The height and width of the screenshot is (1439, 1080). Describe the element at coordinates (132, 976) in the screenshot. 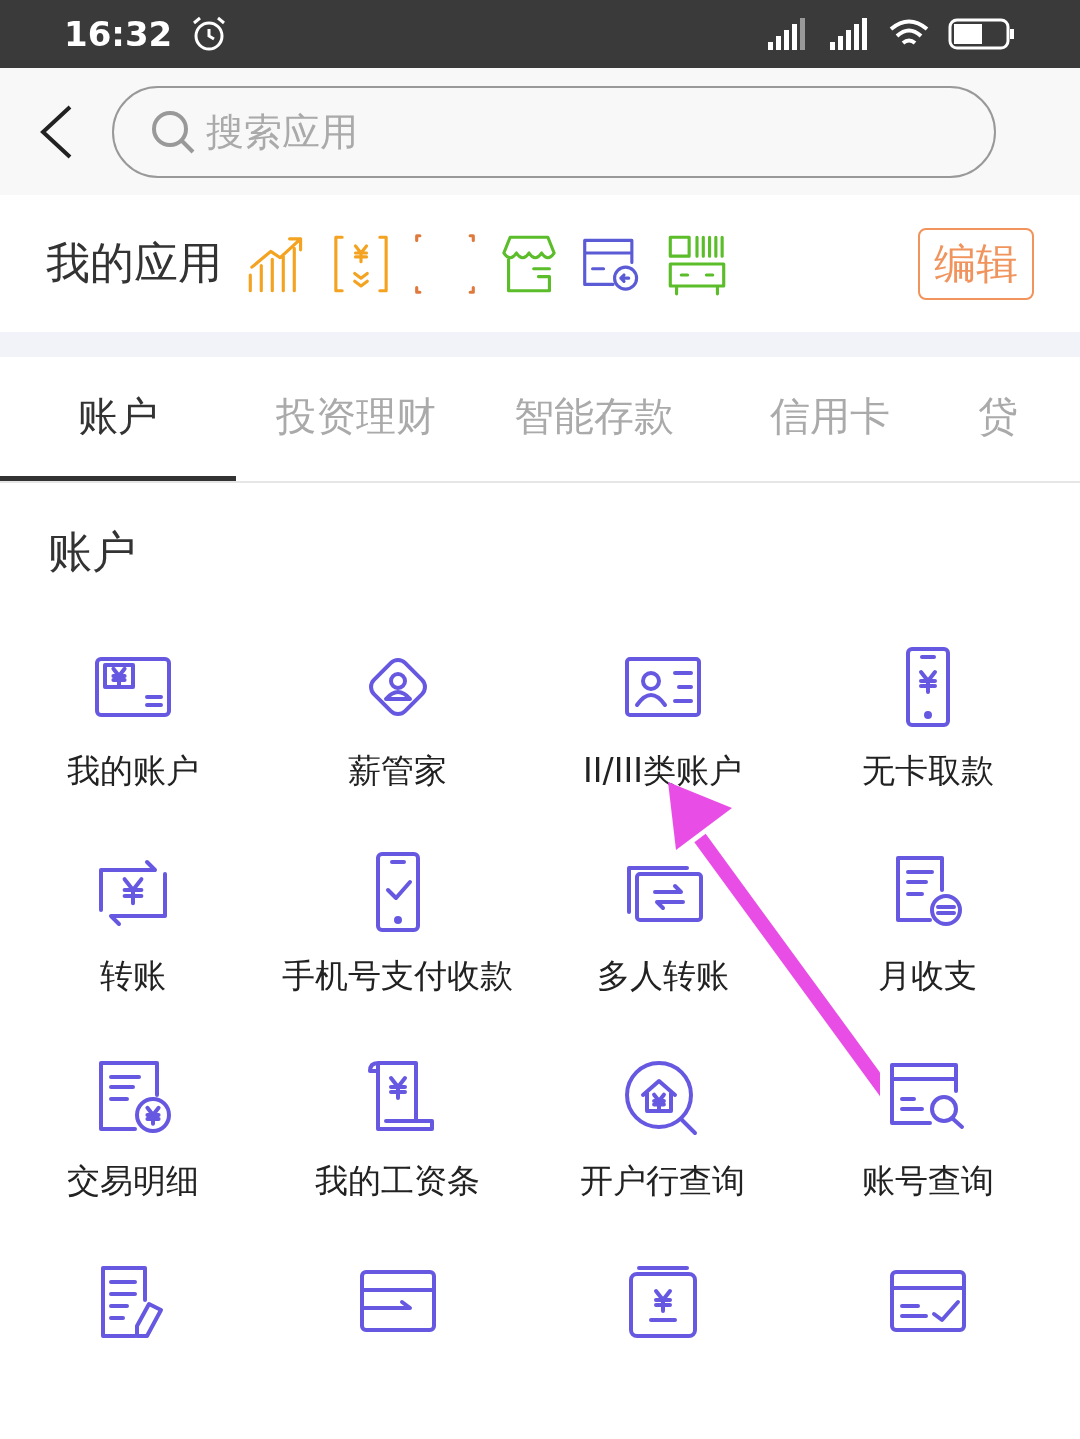

I see `app-label: 转账` at that location.